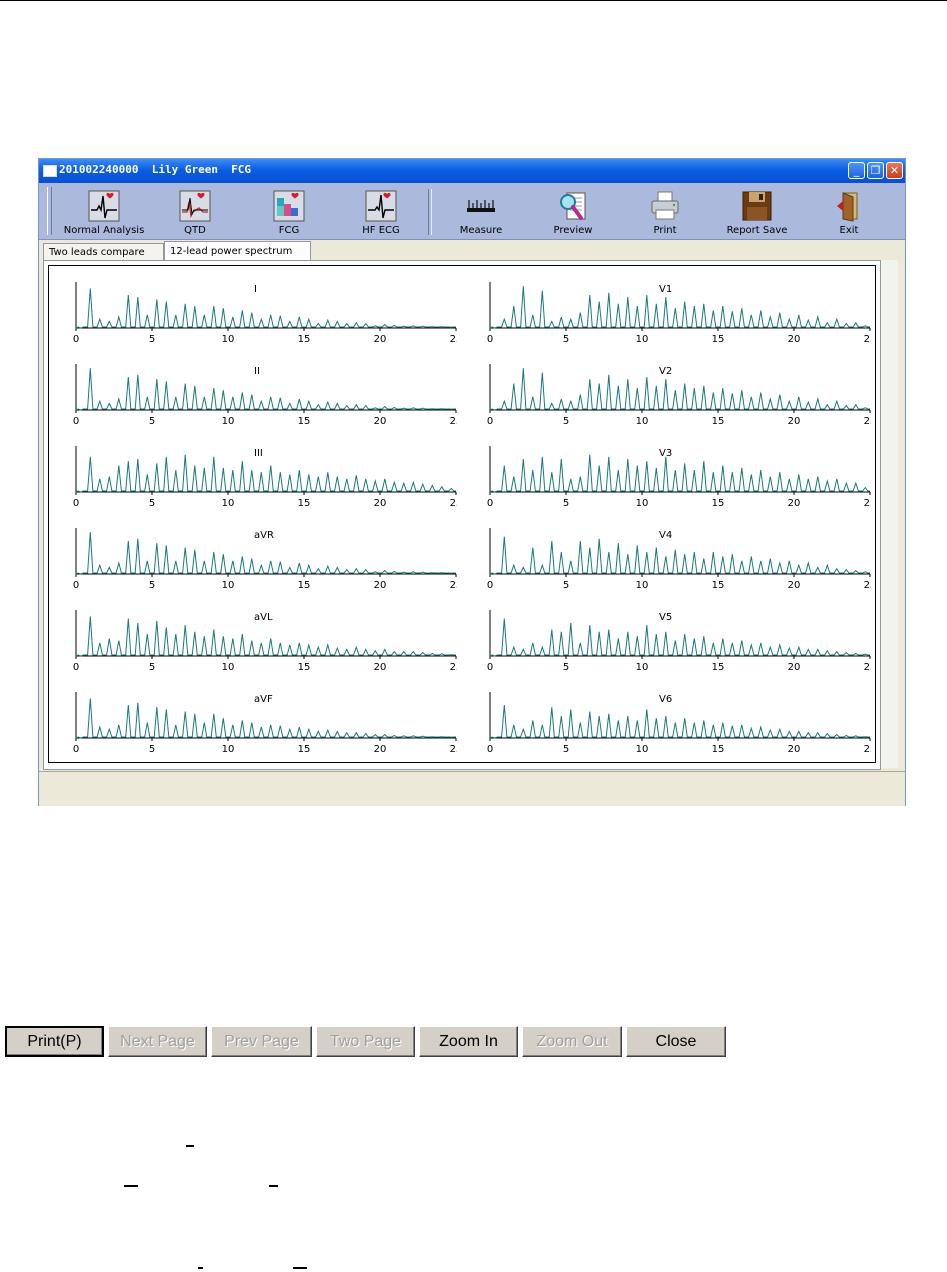 This screenshot has width=947, height=1272. Describe the element at coordinates (265, 313) in the screenshot. I see `lead-spectrum-svg: 0 5 10 15 20 25` at that location.